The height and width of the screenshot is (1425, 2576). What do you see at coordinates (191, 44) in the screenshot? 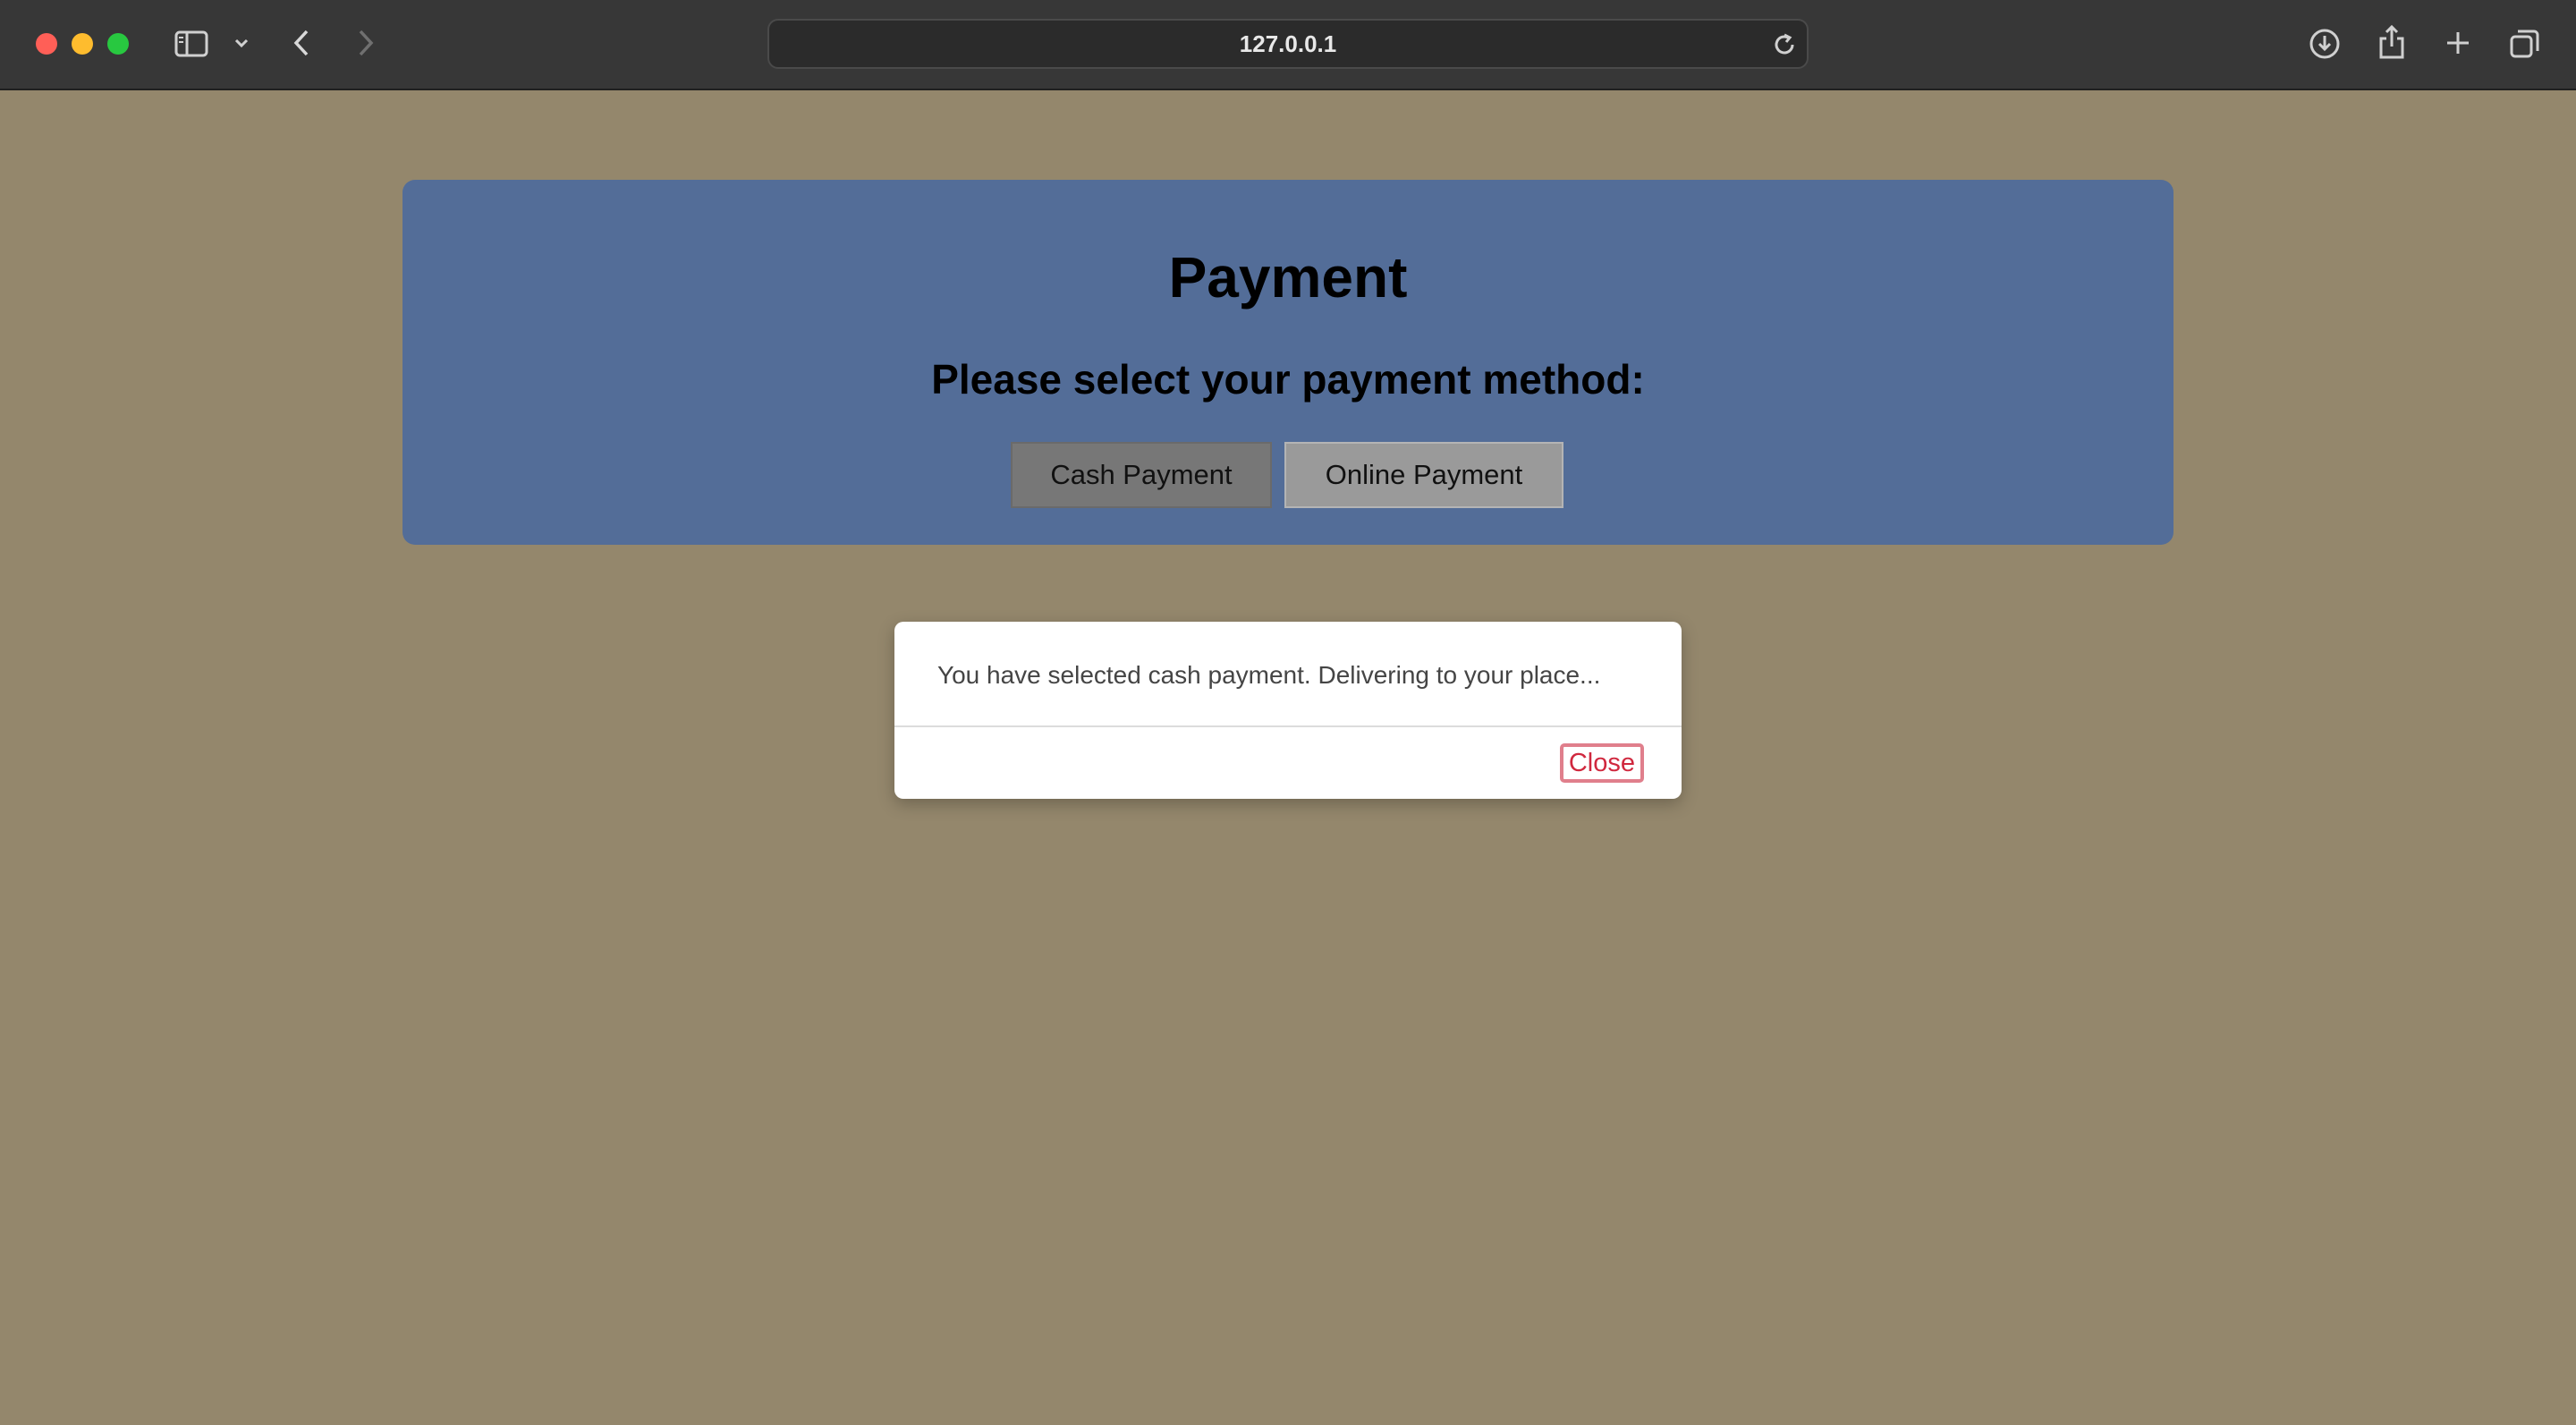
I see `sidebar-icon` at bounding box center [191, 44].